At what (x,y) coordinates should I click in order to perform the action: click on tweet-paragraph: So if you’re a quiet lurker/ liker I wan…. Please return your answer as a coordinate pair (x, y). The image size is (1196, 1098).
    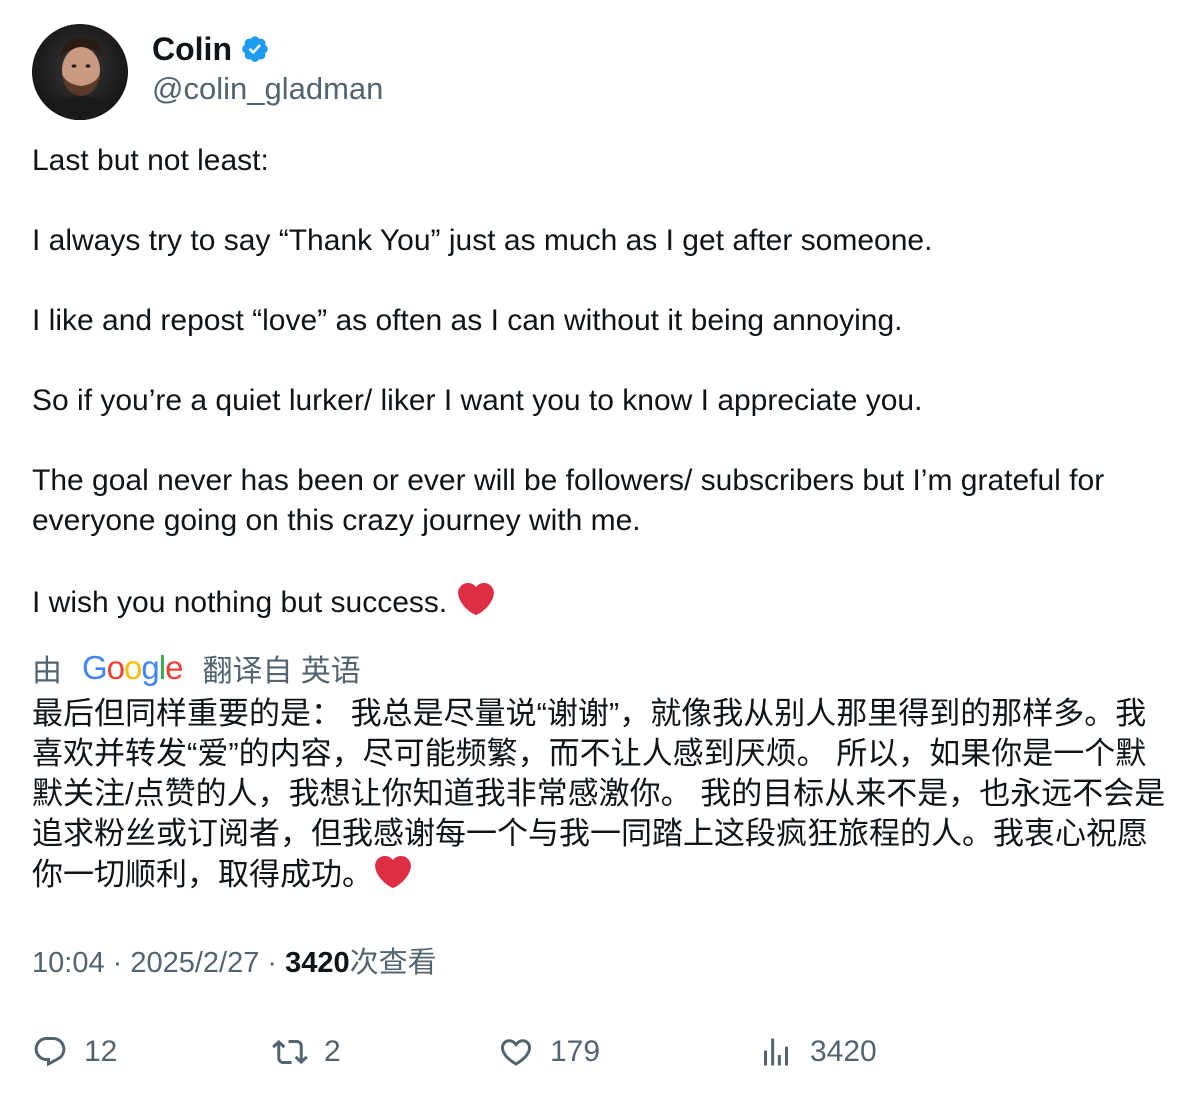
    Looking at the image, I should click on (477, 400).